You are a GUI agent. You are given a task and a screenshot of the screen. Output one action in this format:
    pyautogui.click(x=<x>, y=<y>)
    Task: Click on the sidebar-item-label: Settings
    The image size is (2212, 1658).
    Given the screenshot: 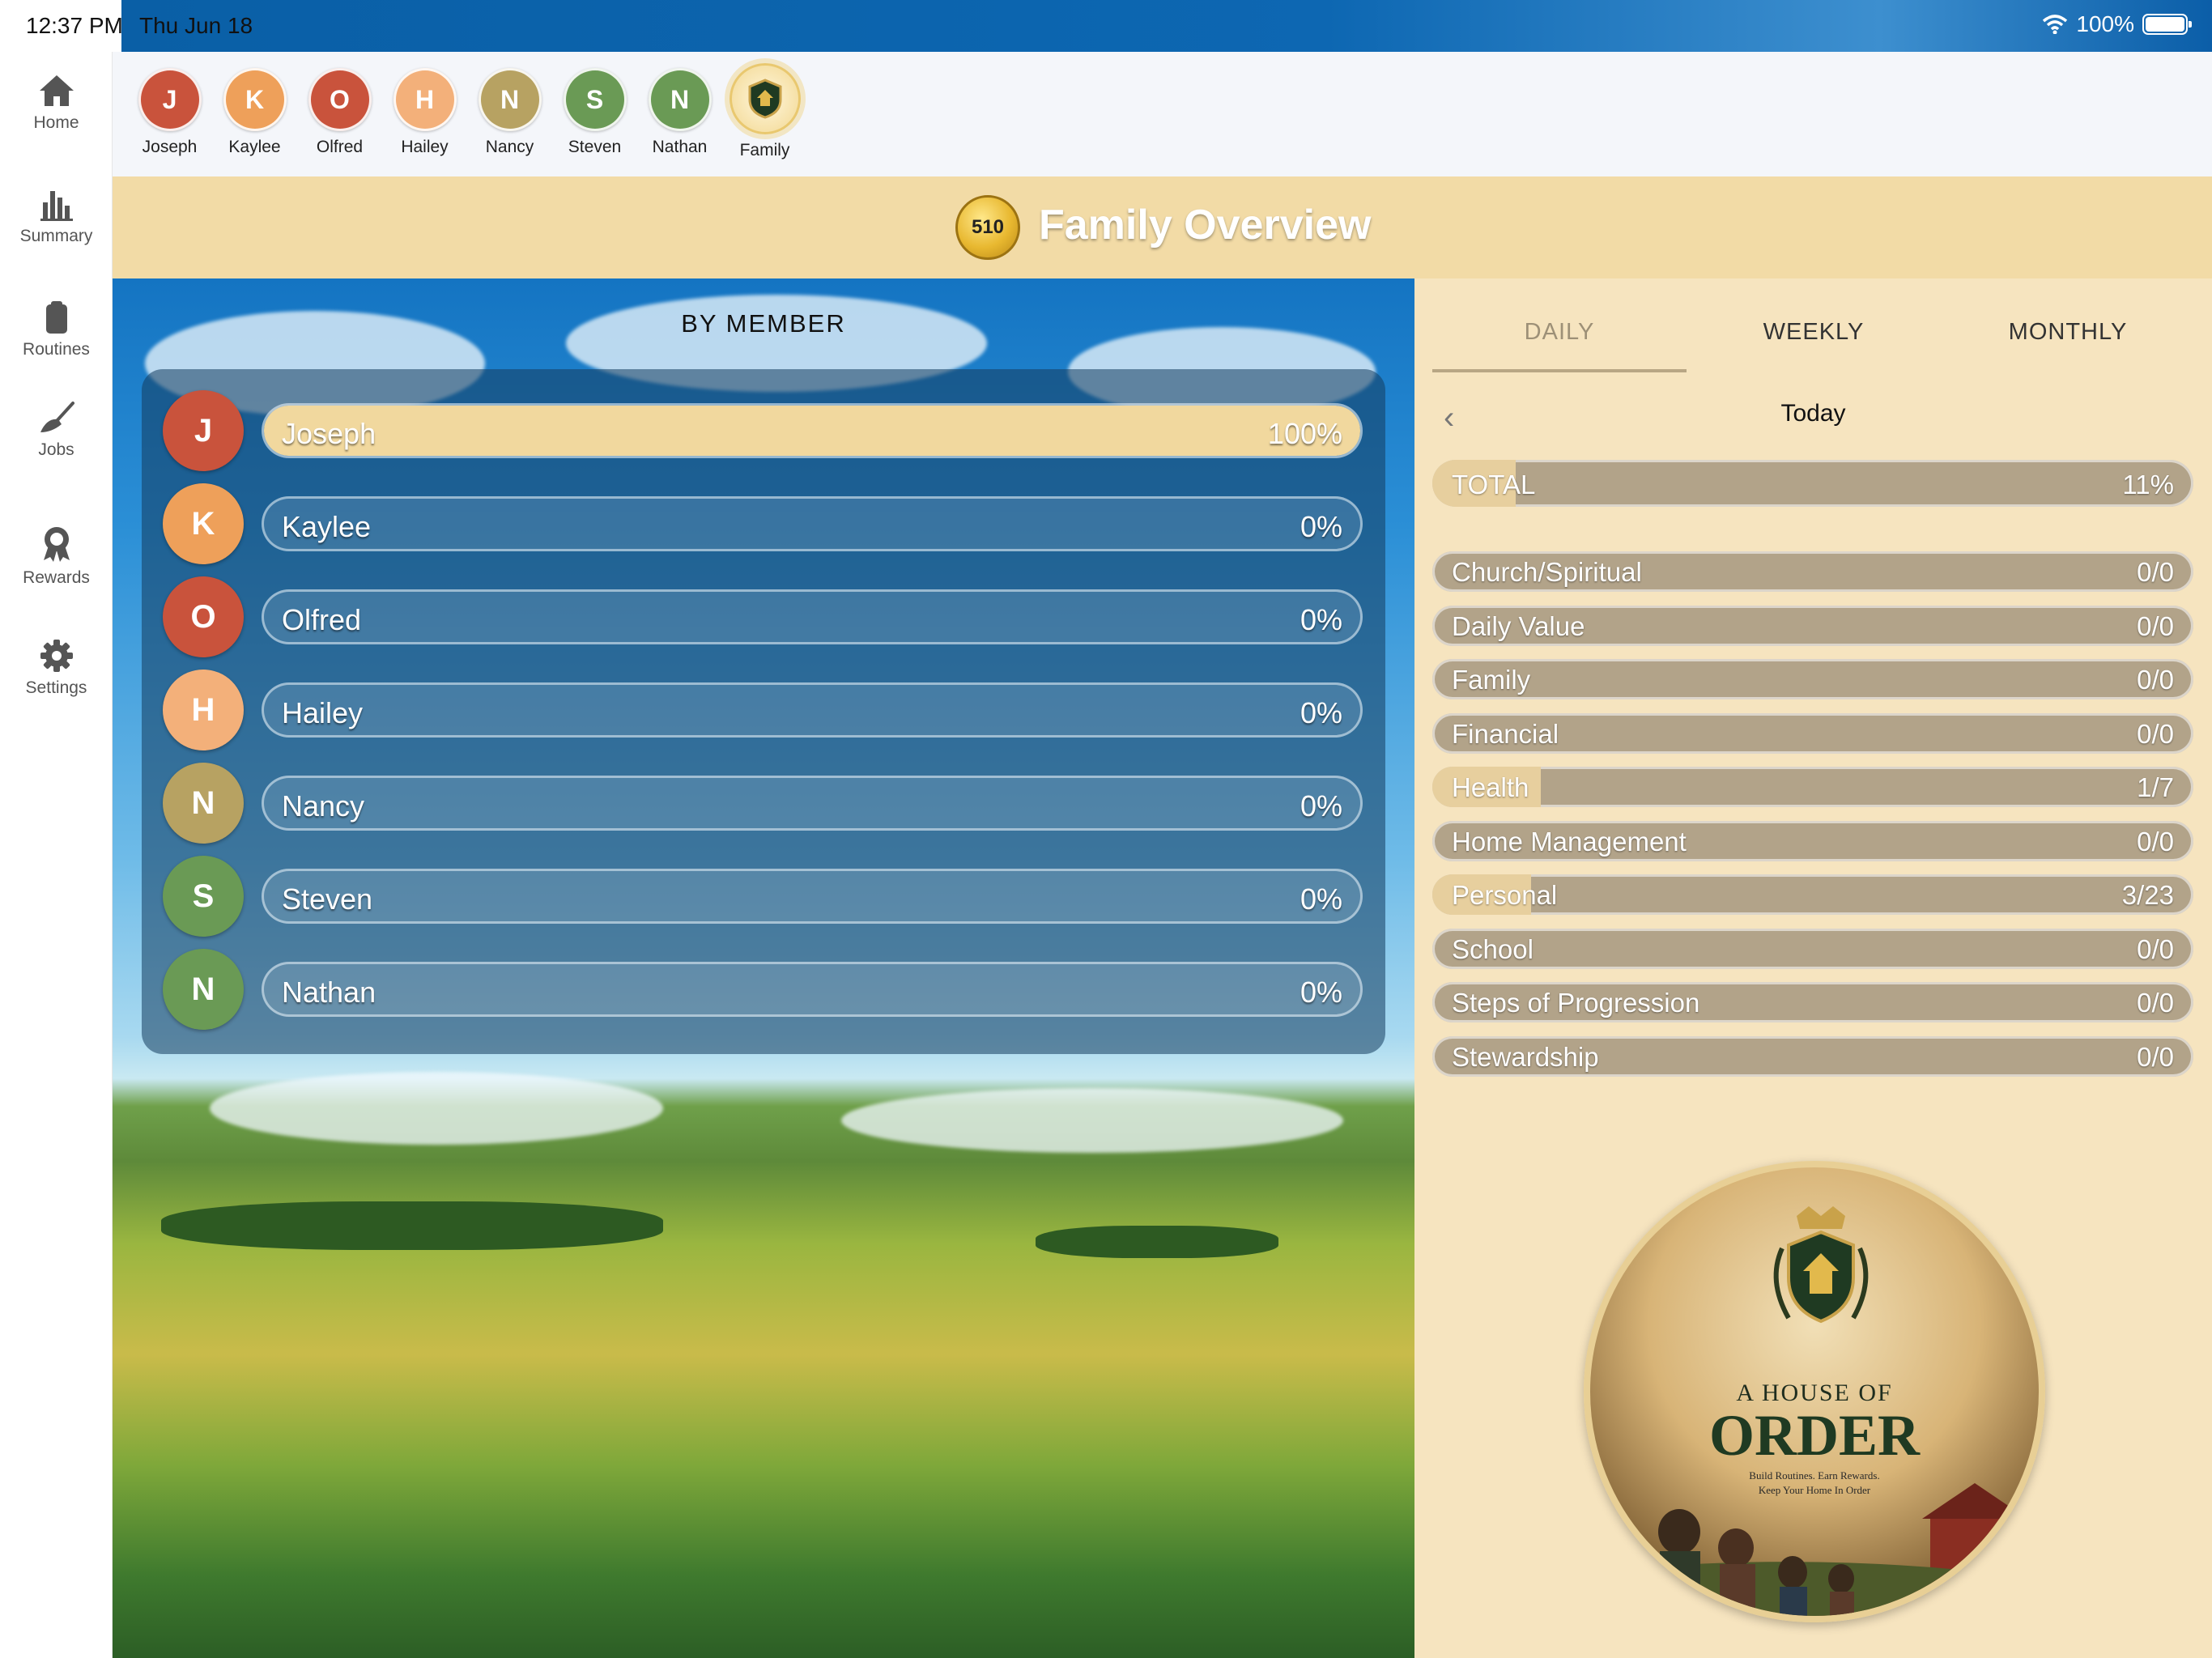 What is the action you would take?
    pyautogui.click(x=56, y=687)
    